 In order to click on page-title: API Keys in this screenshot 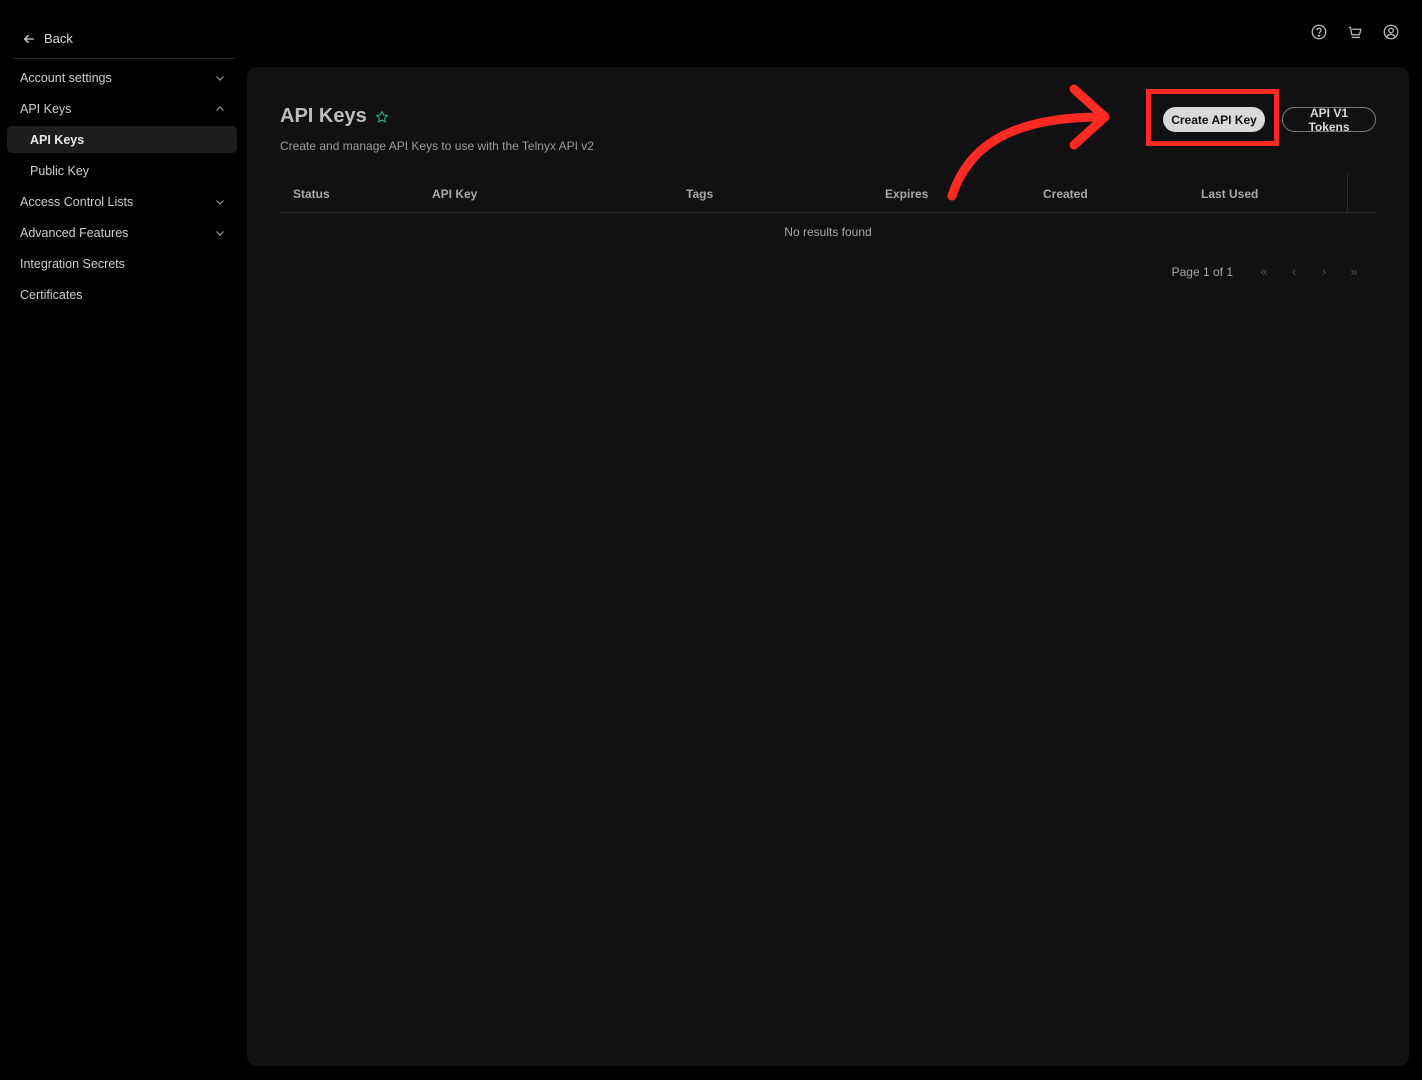, I will do `click(323, 116)`.